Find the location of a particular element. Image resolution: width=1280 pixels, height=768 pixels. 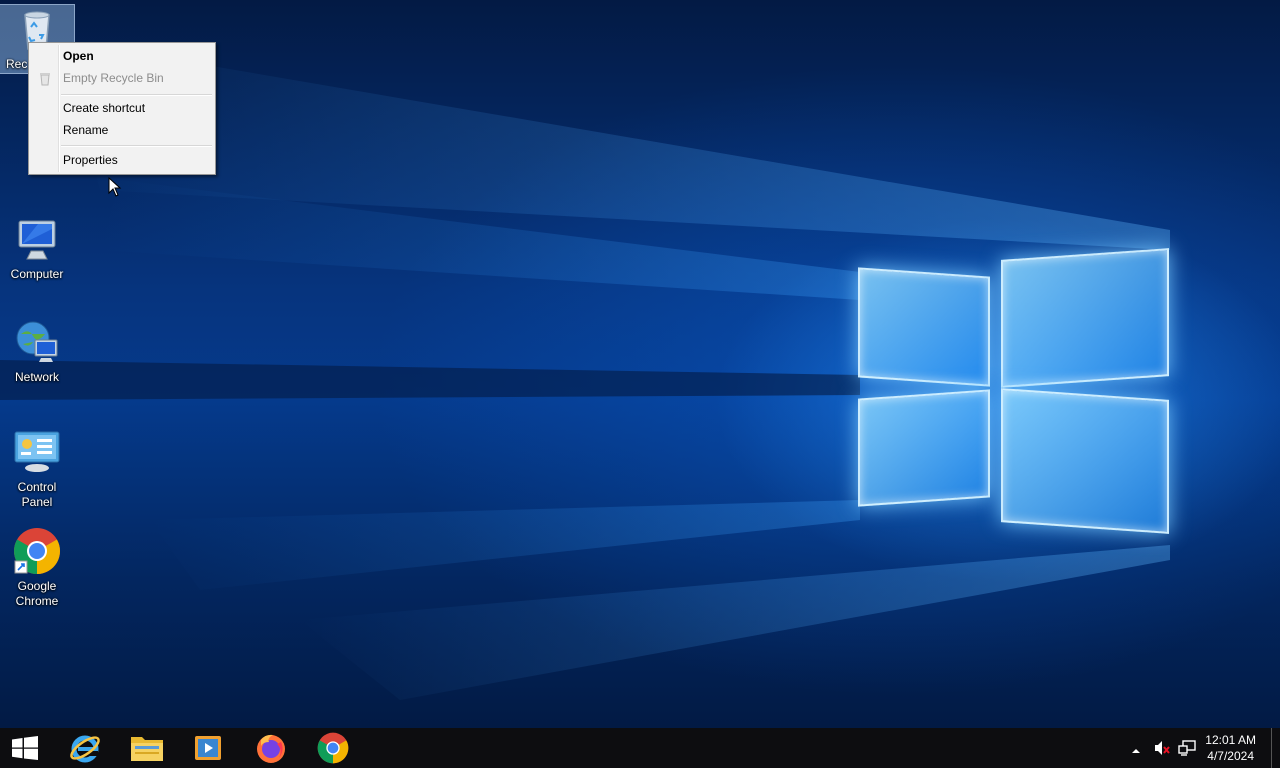

desktop-icon-google-chrome: Google Chrome is located at coordinates (37, 568).